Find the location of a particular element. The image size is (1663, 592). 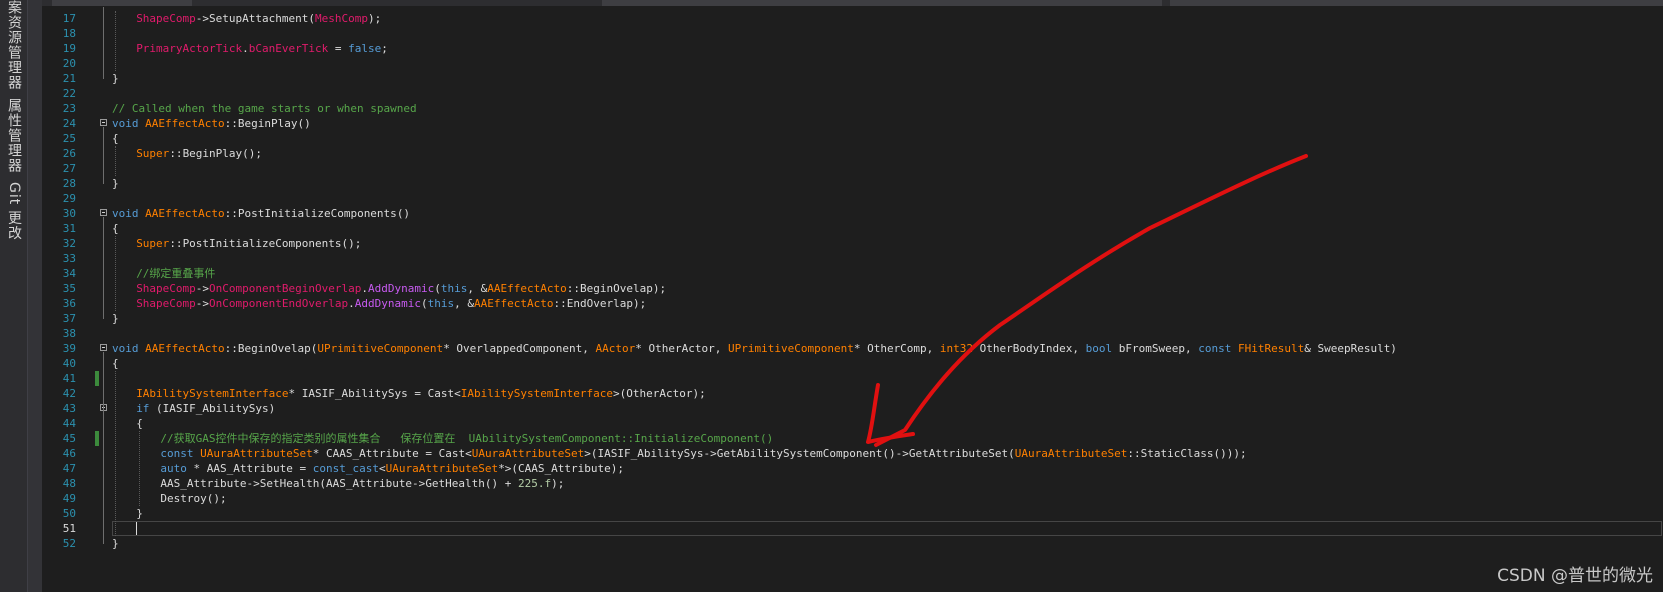

code-token: PostInitializeComponents is located at coordinates (317, 213).